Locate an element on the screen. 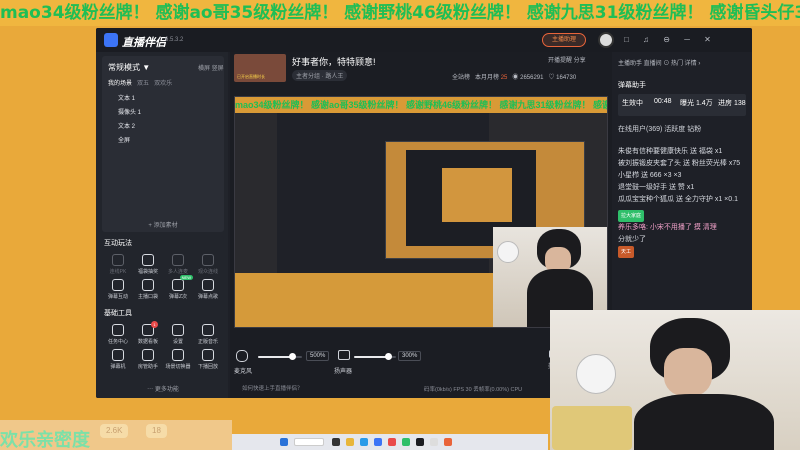  music-icon is located at coordinates (208, 285).